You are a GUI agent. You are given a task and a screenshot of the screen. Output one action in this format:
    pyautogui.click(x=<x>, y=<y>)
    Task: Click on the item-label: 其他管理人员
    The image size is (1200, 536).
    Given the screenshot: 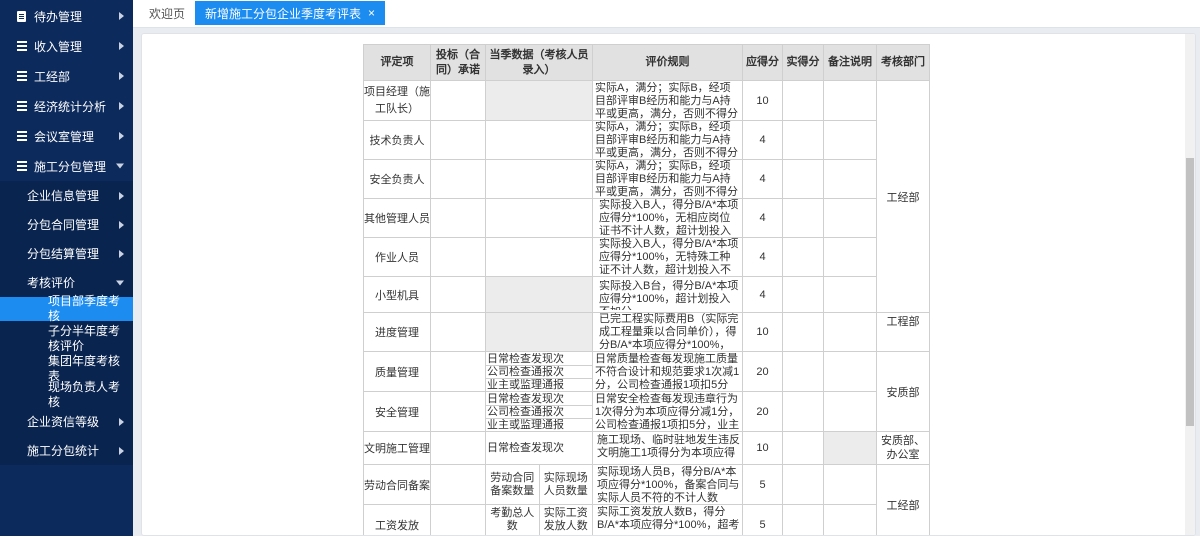 What is the action you would take?
    pyautogui.click(x=397, y=218)
    